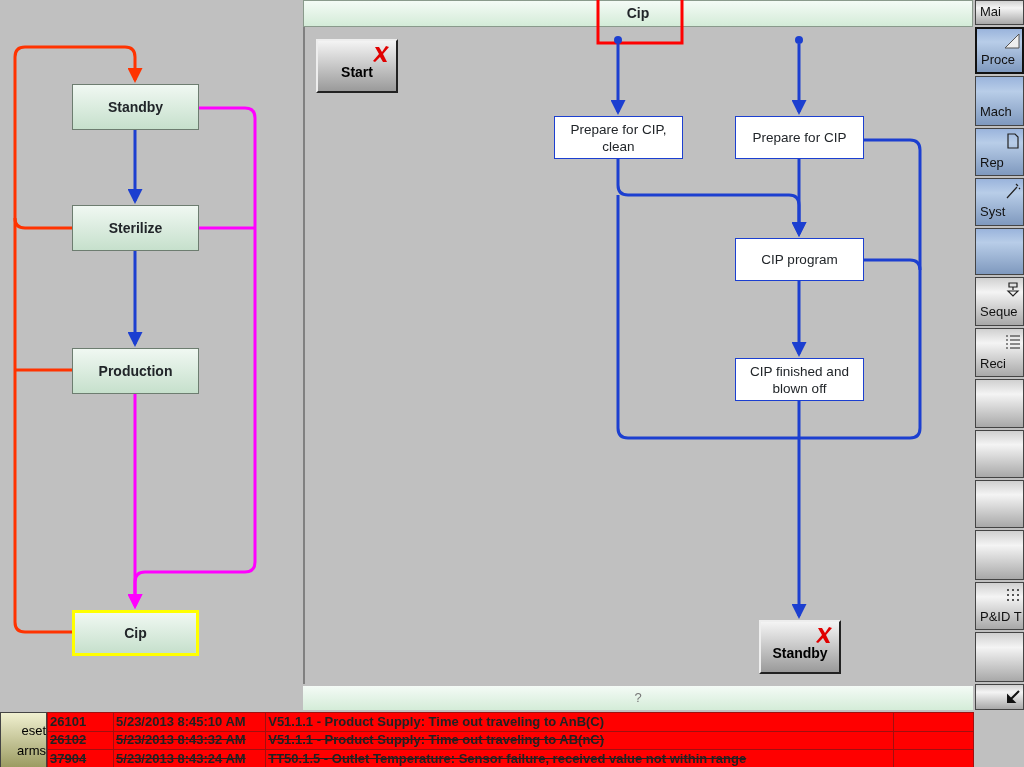 This screenshot has height=767, width=1024. What do you see at coordinates (799, 259) in the screenshot?
I see `step-node: CIP program` at bounding box center [799, 259].